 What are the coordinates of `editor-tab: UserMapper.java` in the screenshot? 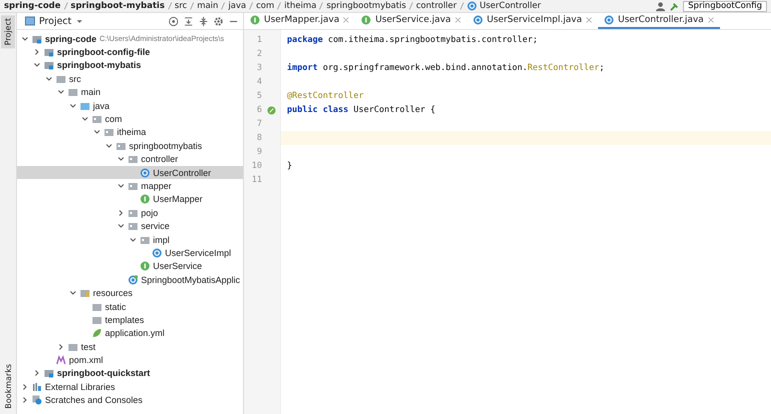 It's located at (300, 21).